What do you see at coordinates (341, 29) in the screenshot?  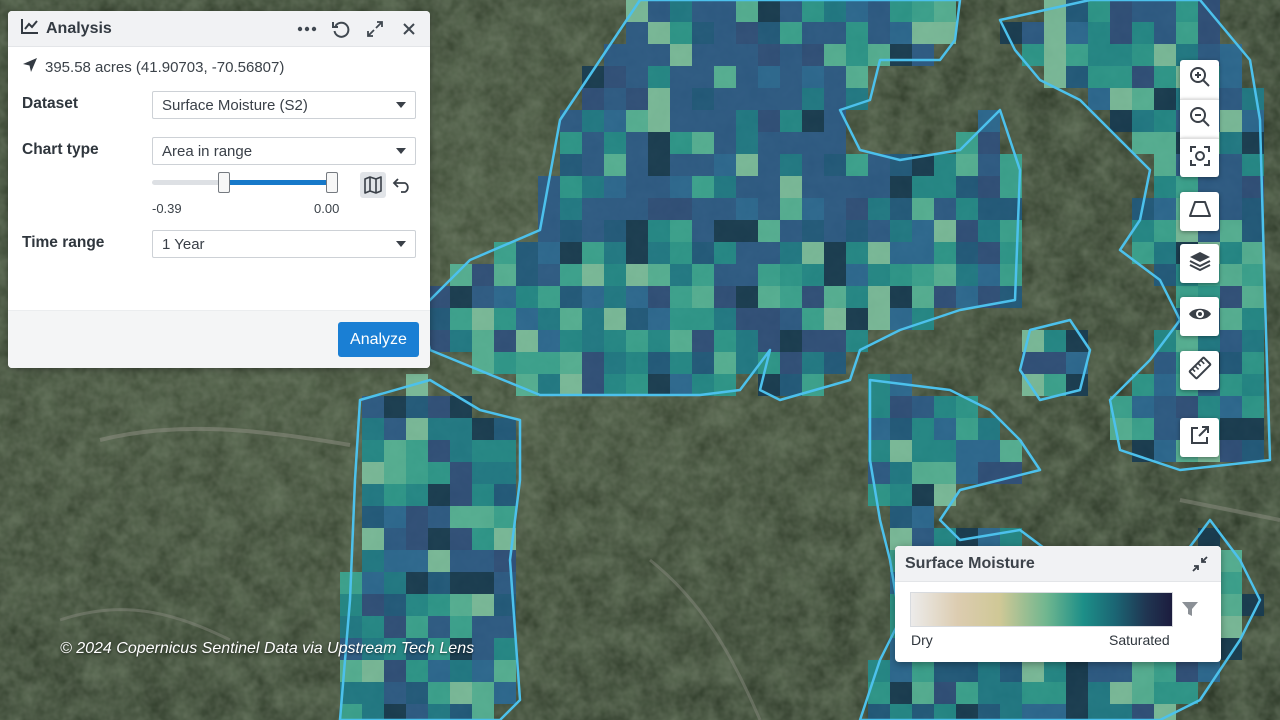 I see `refresh-icon` at bounding box center [341, 29].